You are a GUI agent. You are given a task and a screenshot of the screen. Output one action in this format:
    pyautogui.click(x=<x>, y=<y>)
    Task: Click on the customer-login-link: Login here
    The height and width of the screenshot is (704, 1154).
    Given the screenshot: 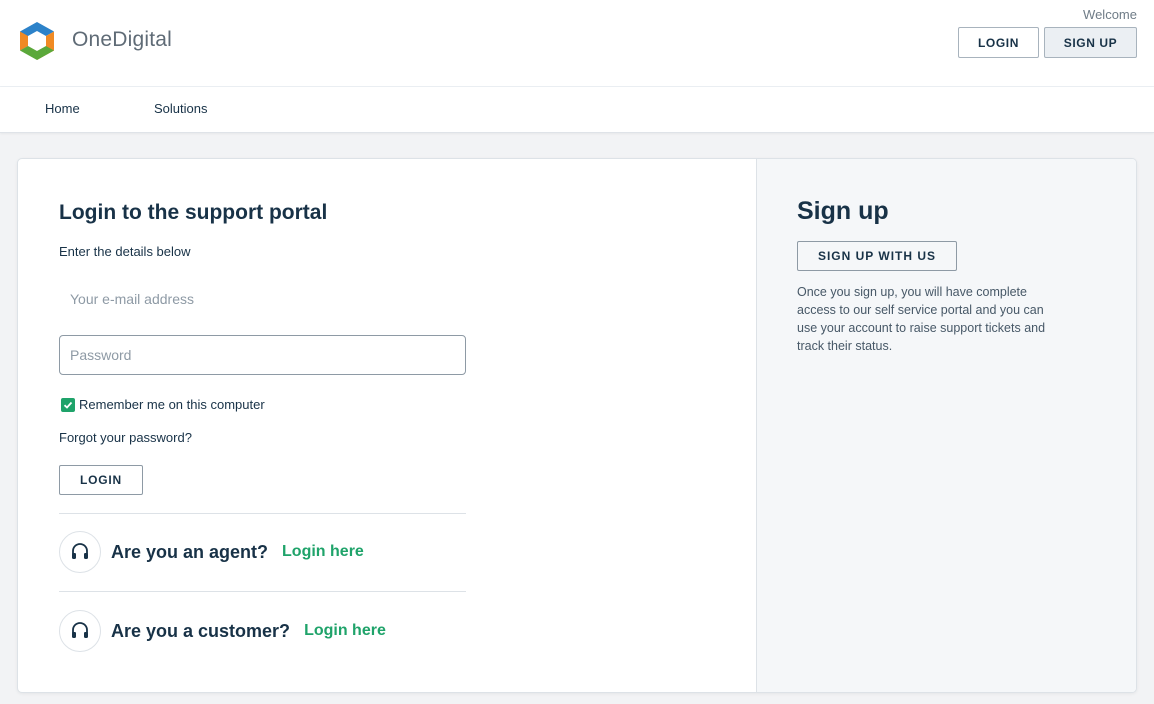 What is the action you would take?
    pyautogui.click(x=345, y=631)
    